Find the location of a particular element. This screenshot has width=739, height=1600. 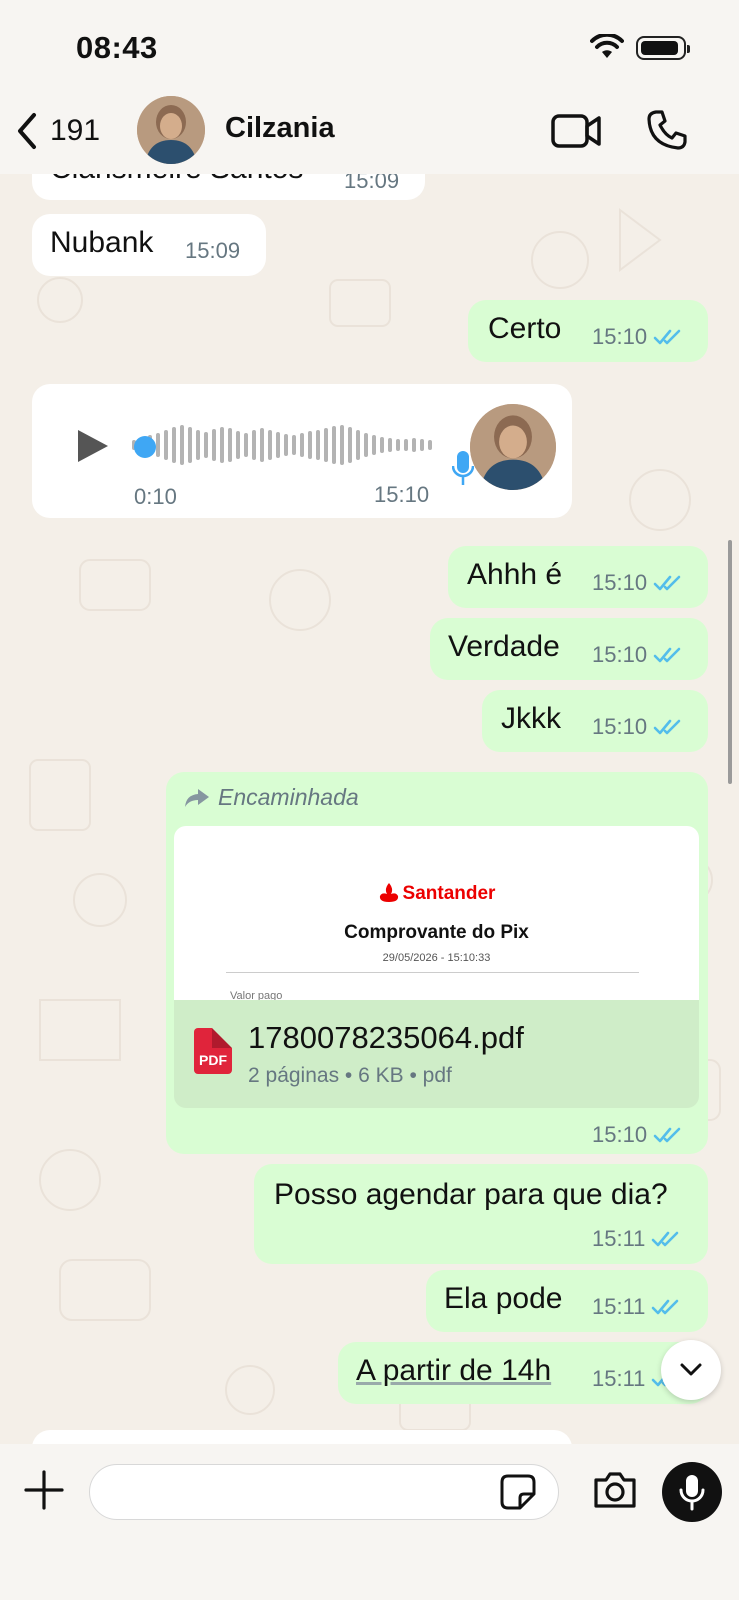

message-text: Verdade is located at coordinates (504, 646).